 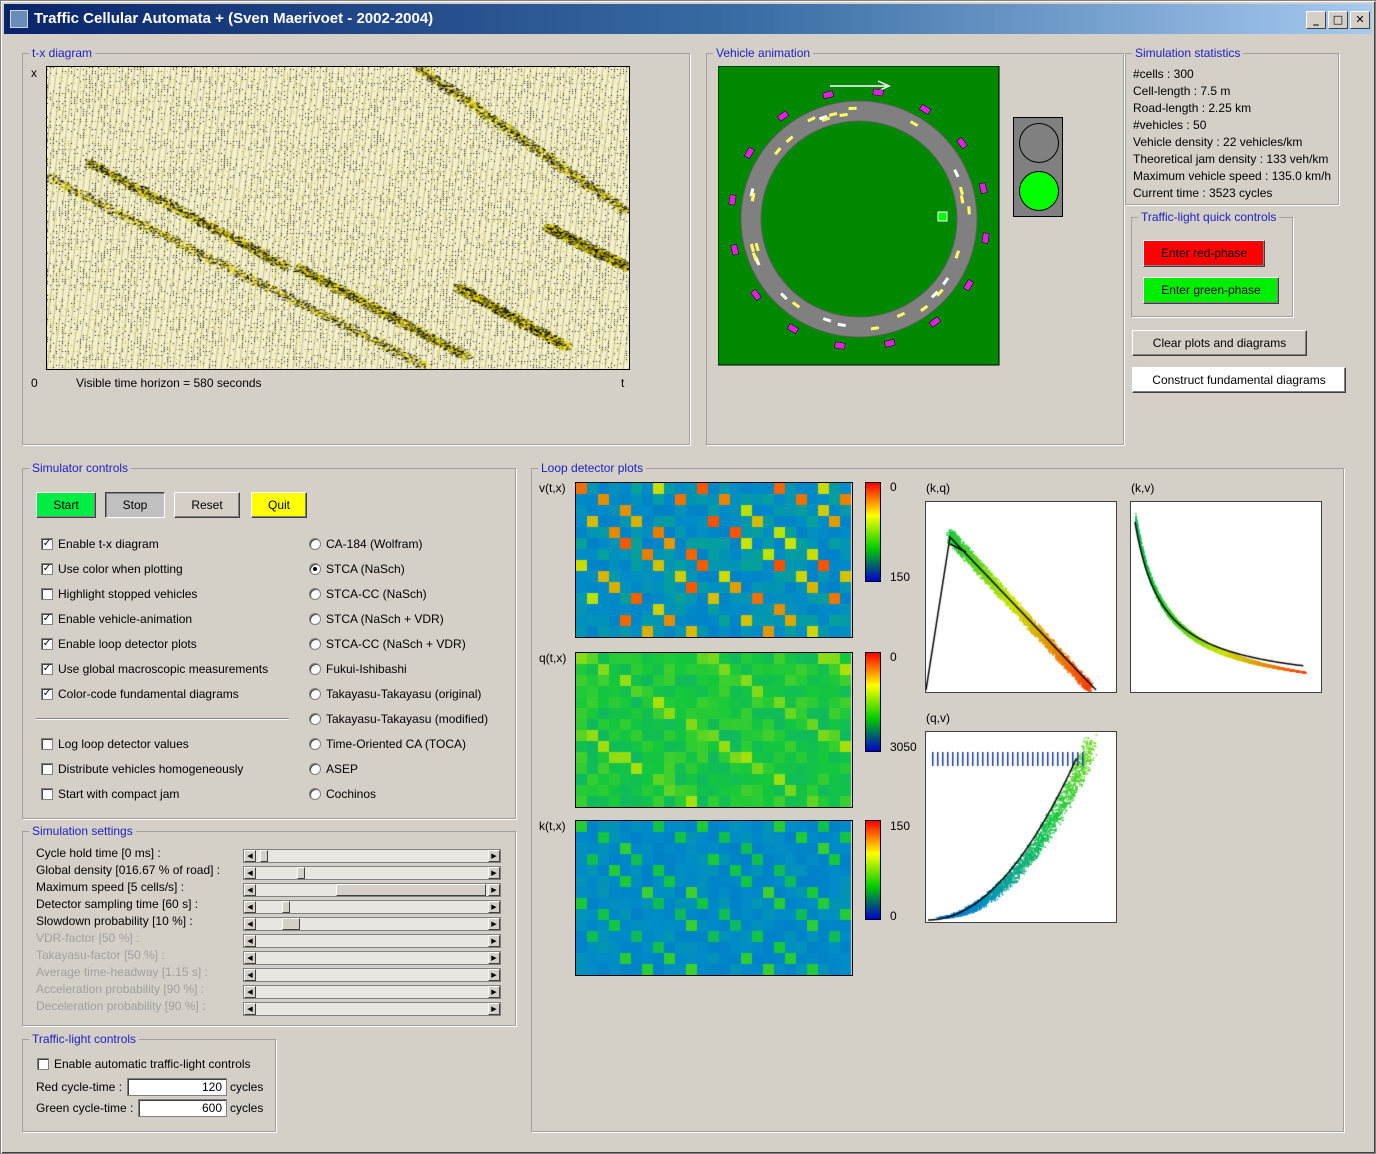 What do you see at coordinates (98, 853) in the screenshot?
I see `setting-label: Cycle hold time [0 ms] :` at bounding box center [98, 853].